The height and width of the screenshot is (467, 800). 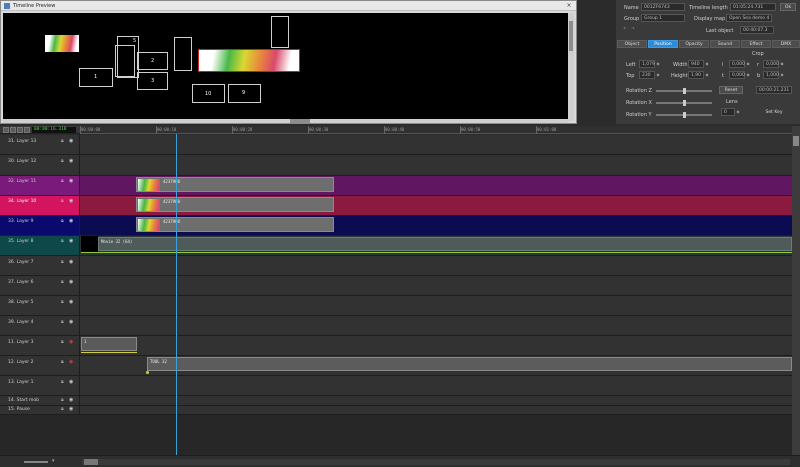 I want to click on clip: TOOL 32, so click(x=469, y=364).